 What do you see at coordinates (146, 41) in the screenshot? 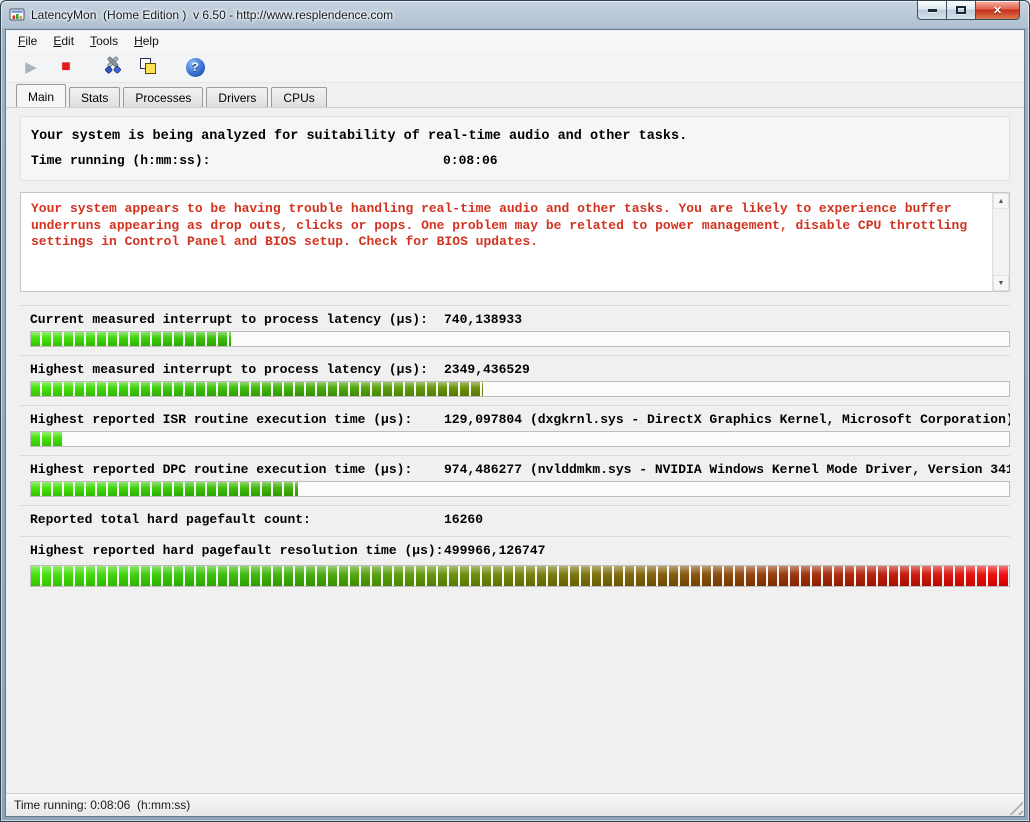
I see `menu-help: Help` at bounding box center [146, 41].